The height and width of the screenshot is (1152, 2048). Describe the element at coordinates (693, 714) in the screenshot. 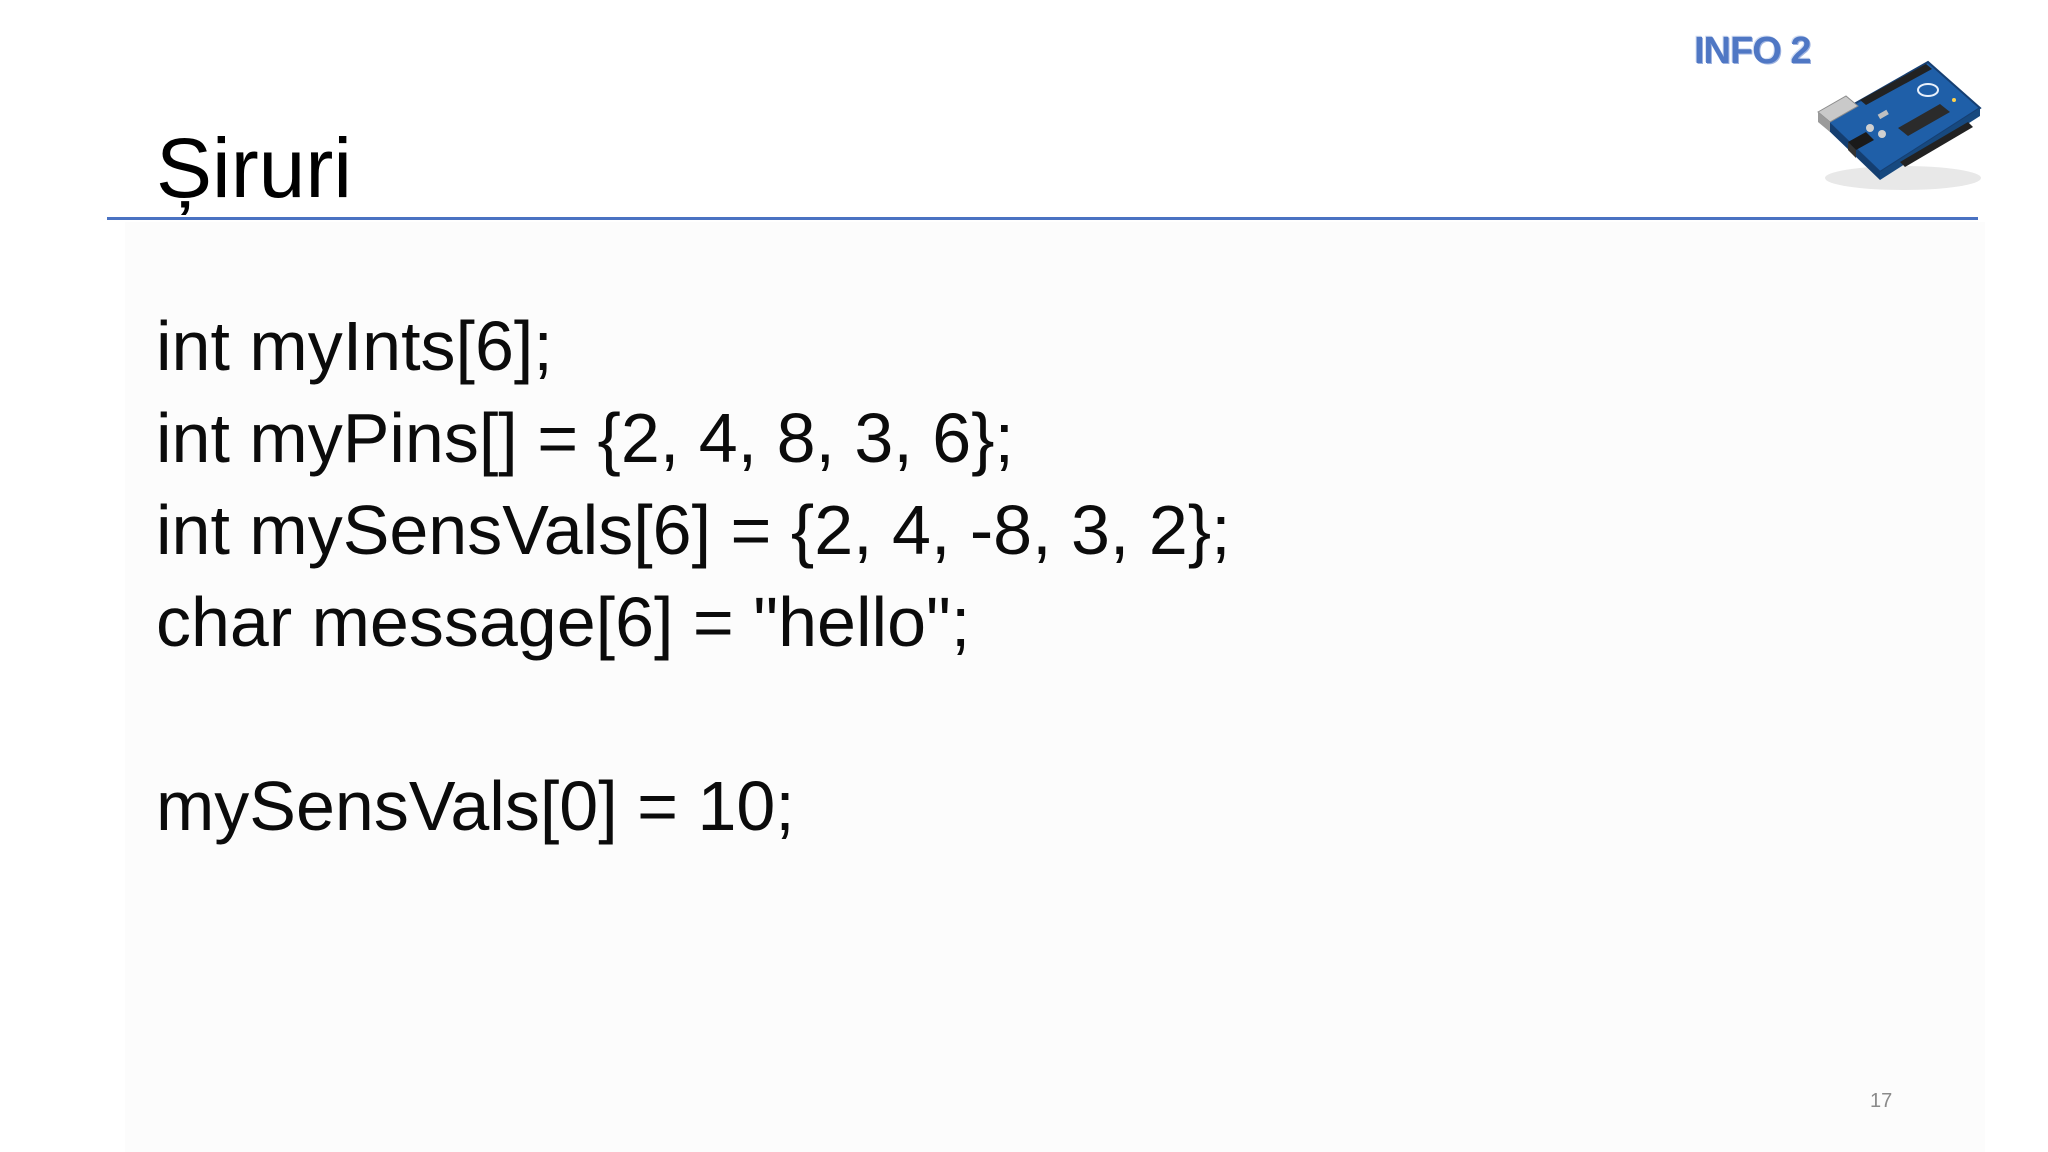

I see `code-line-blank` at that location.